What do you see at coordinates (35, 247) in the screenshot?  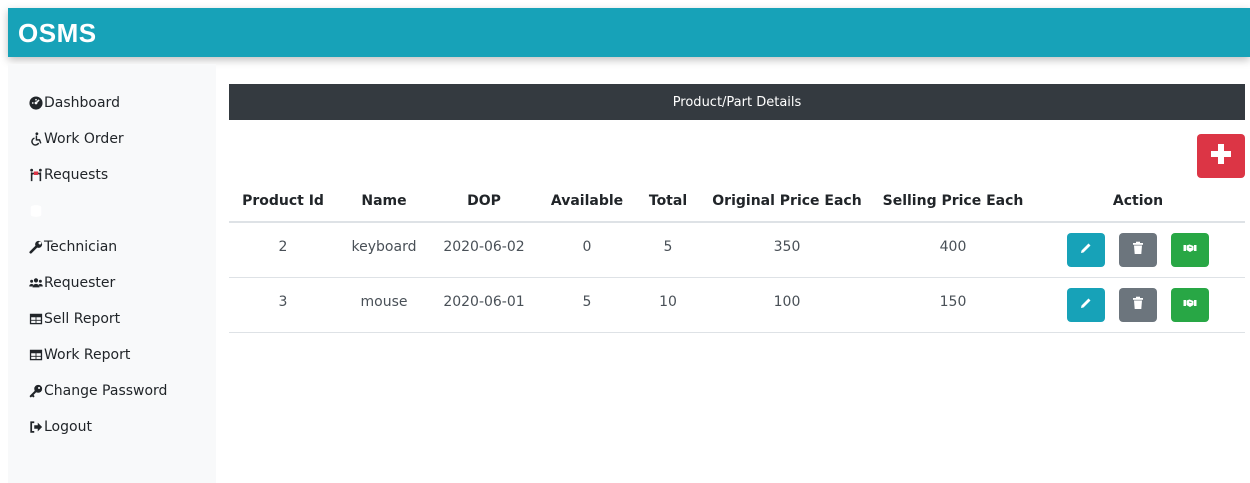 I see `wrench-icon` at bounding box center [35, 247].